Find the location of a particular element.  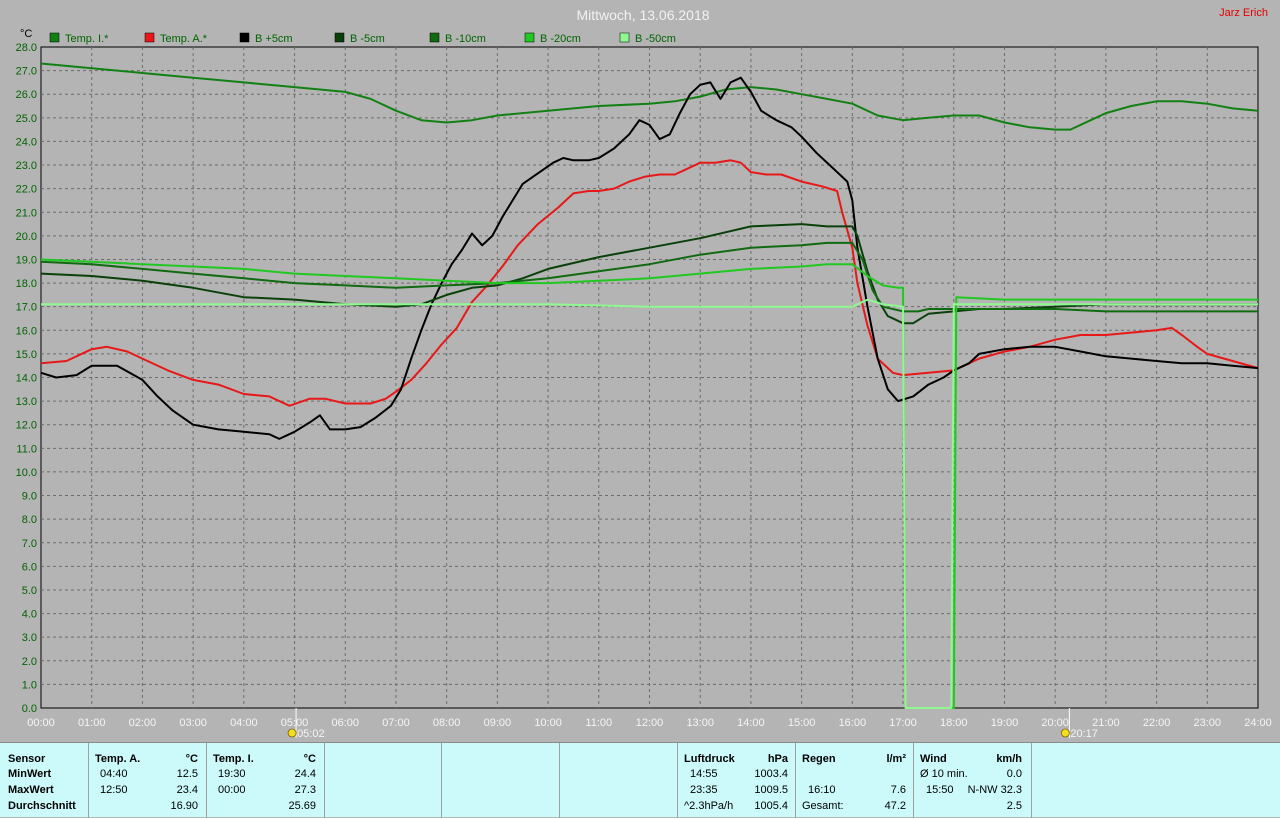

x-tick-label: 24:00 is located at coordinates (1258, 723).